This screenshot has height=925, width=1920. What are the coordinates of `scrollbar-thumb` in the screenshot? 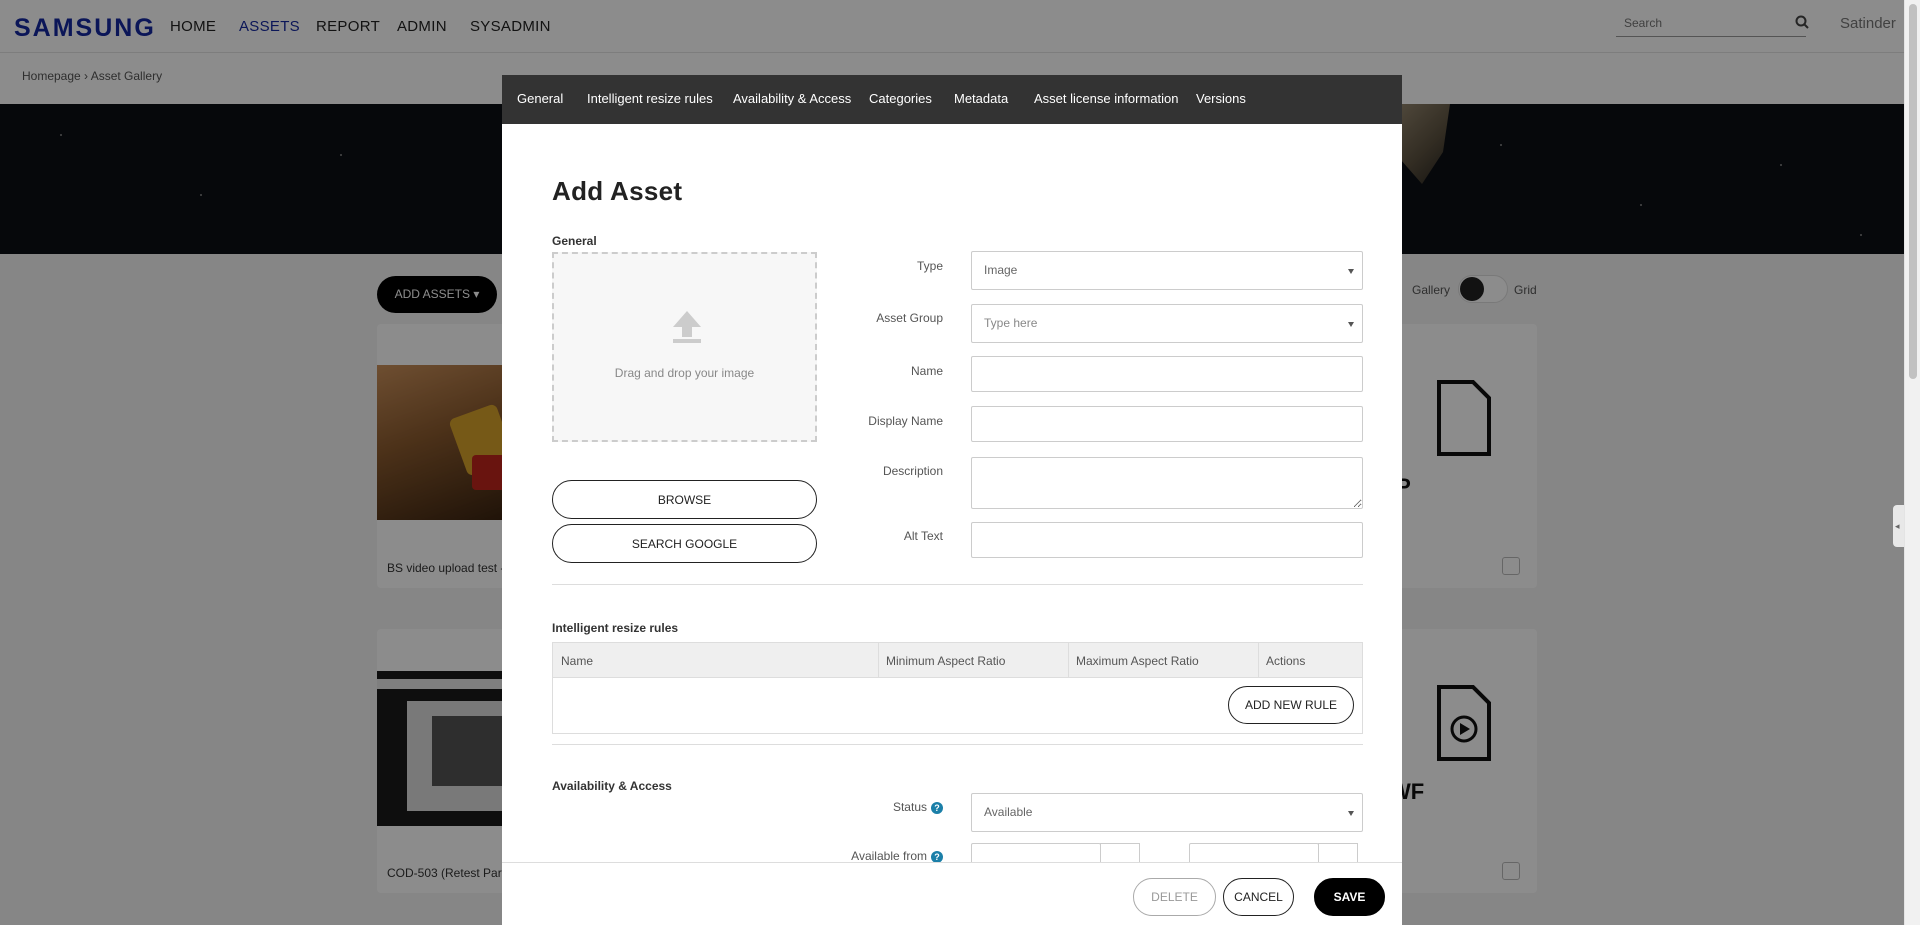 It's located at (1913, 191).